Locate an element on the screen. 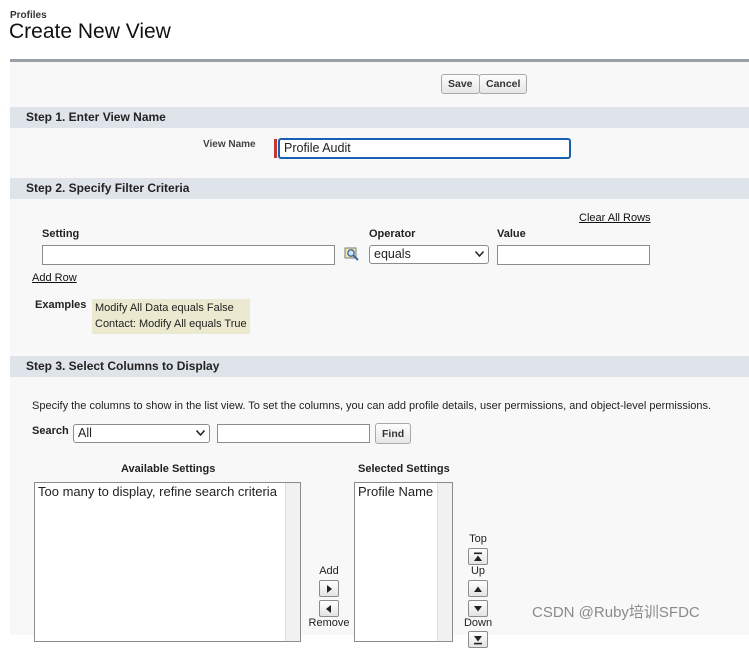  required-marker is located at coordinates (275, 148).